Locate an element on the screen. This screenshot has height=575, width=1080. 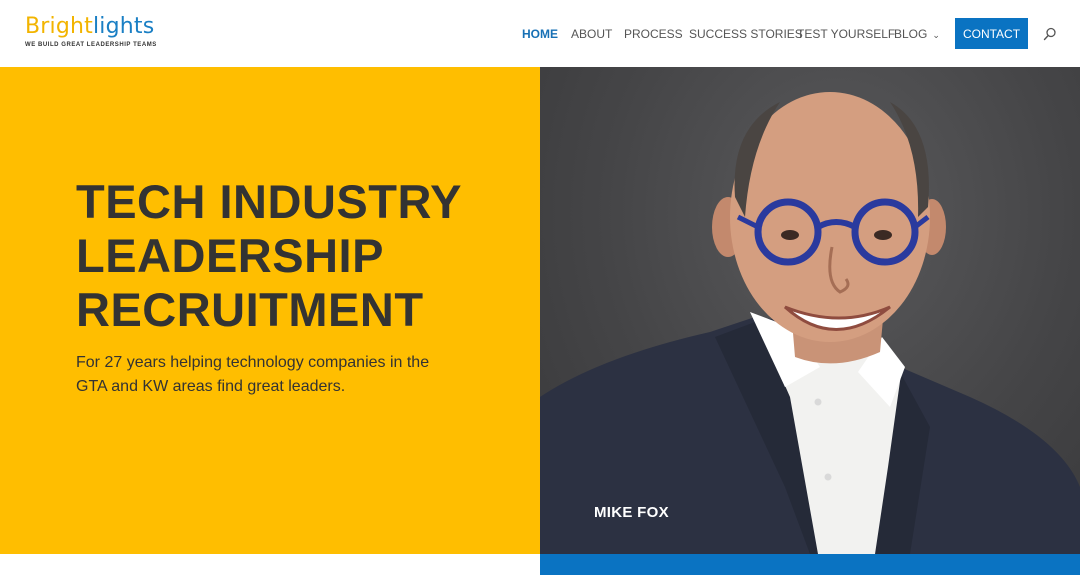
bottom-strip-right is located at coordinates (810, 564).